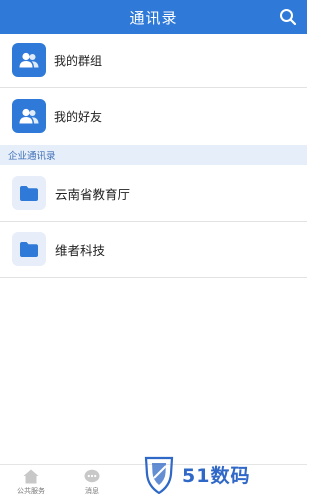 The height and width of the screenshot is (500, 320). What do you see at coordinates (159, 475) in the screenshot?
I see `shield-logo-icon` at bounding box center [159, 475].